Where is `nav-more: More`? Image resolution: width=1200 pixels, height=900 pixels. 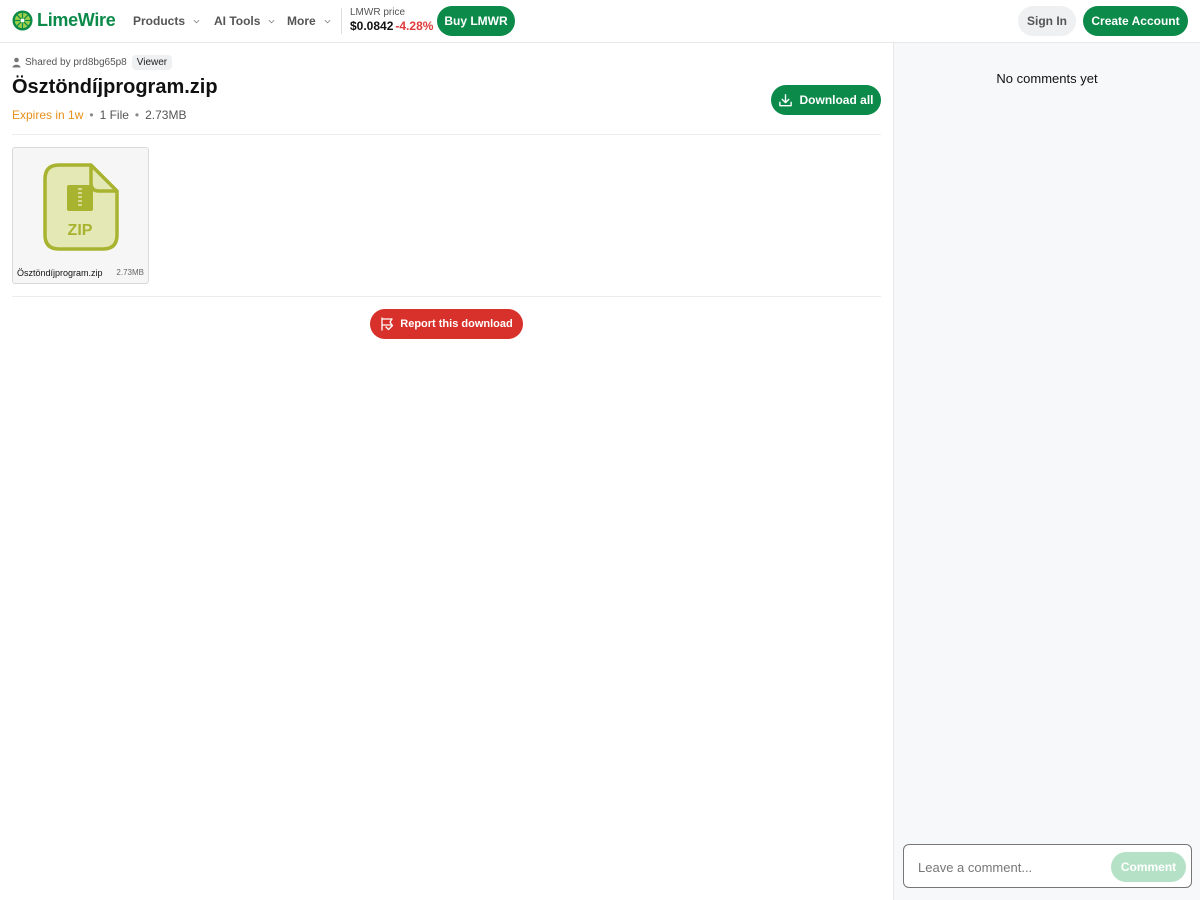
nav-more: More is located at coordinates (309, 21).